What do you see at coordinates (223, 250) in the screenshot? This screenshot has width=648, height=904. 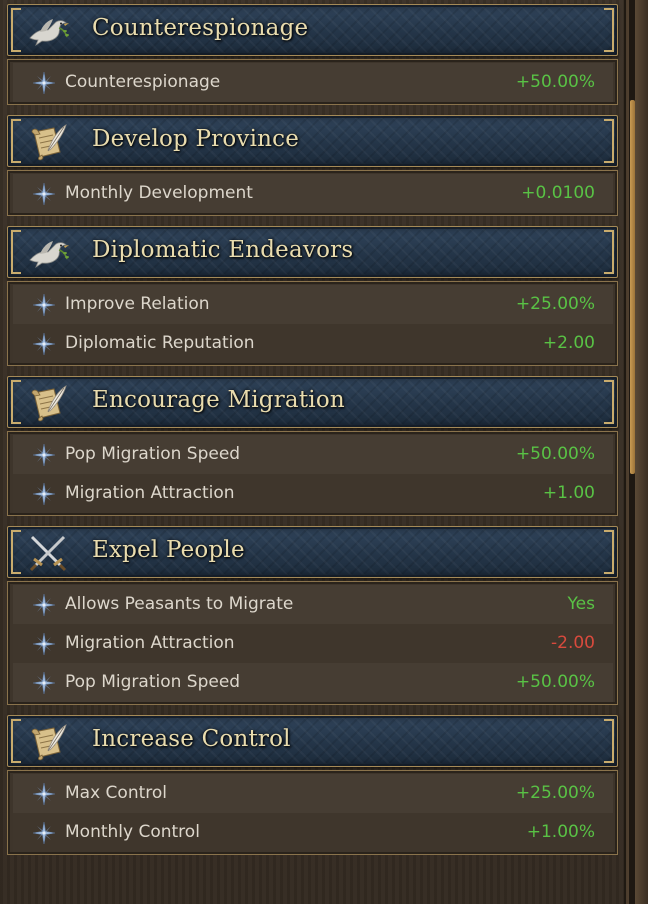 I see `section-title: Diplomatic Endeavors` at bounding box center [223, 250].